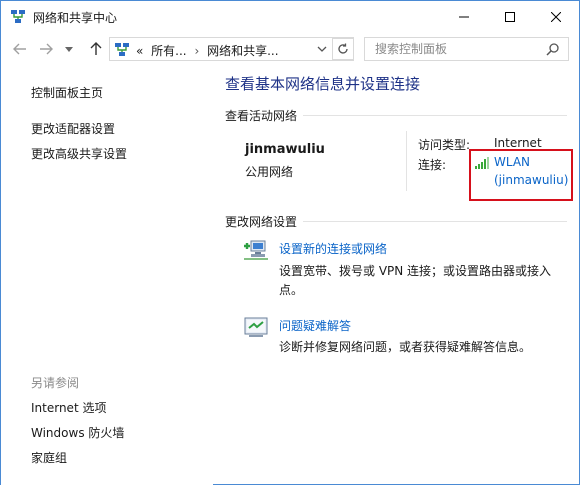 The image size is (580, 485). I want to click on up-button, so click(96, 49).